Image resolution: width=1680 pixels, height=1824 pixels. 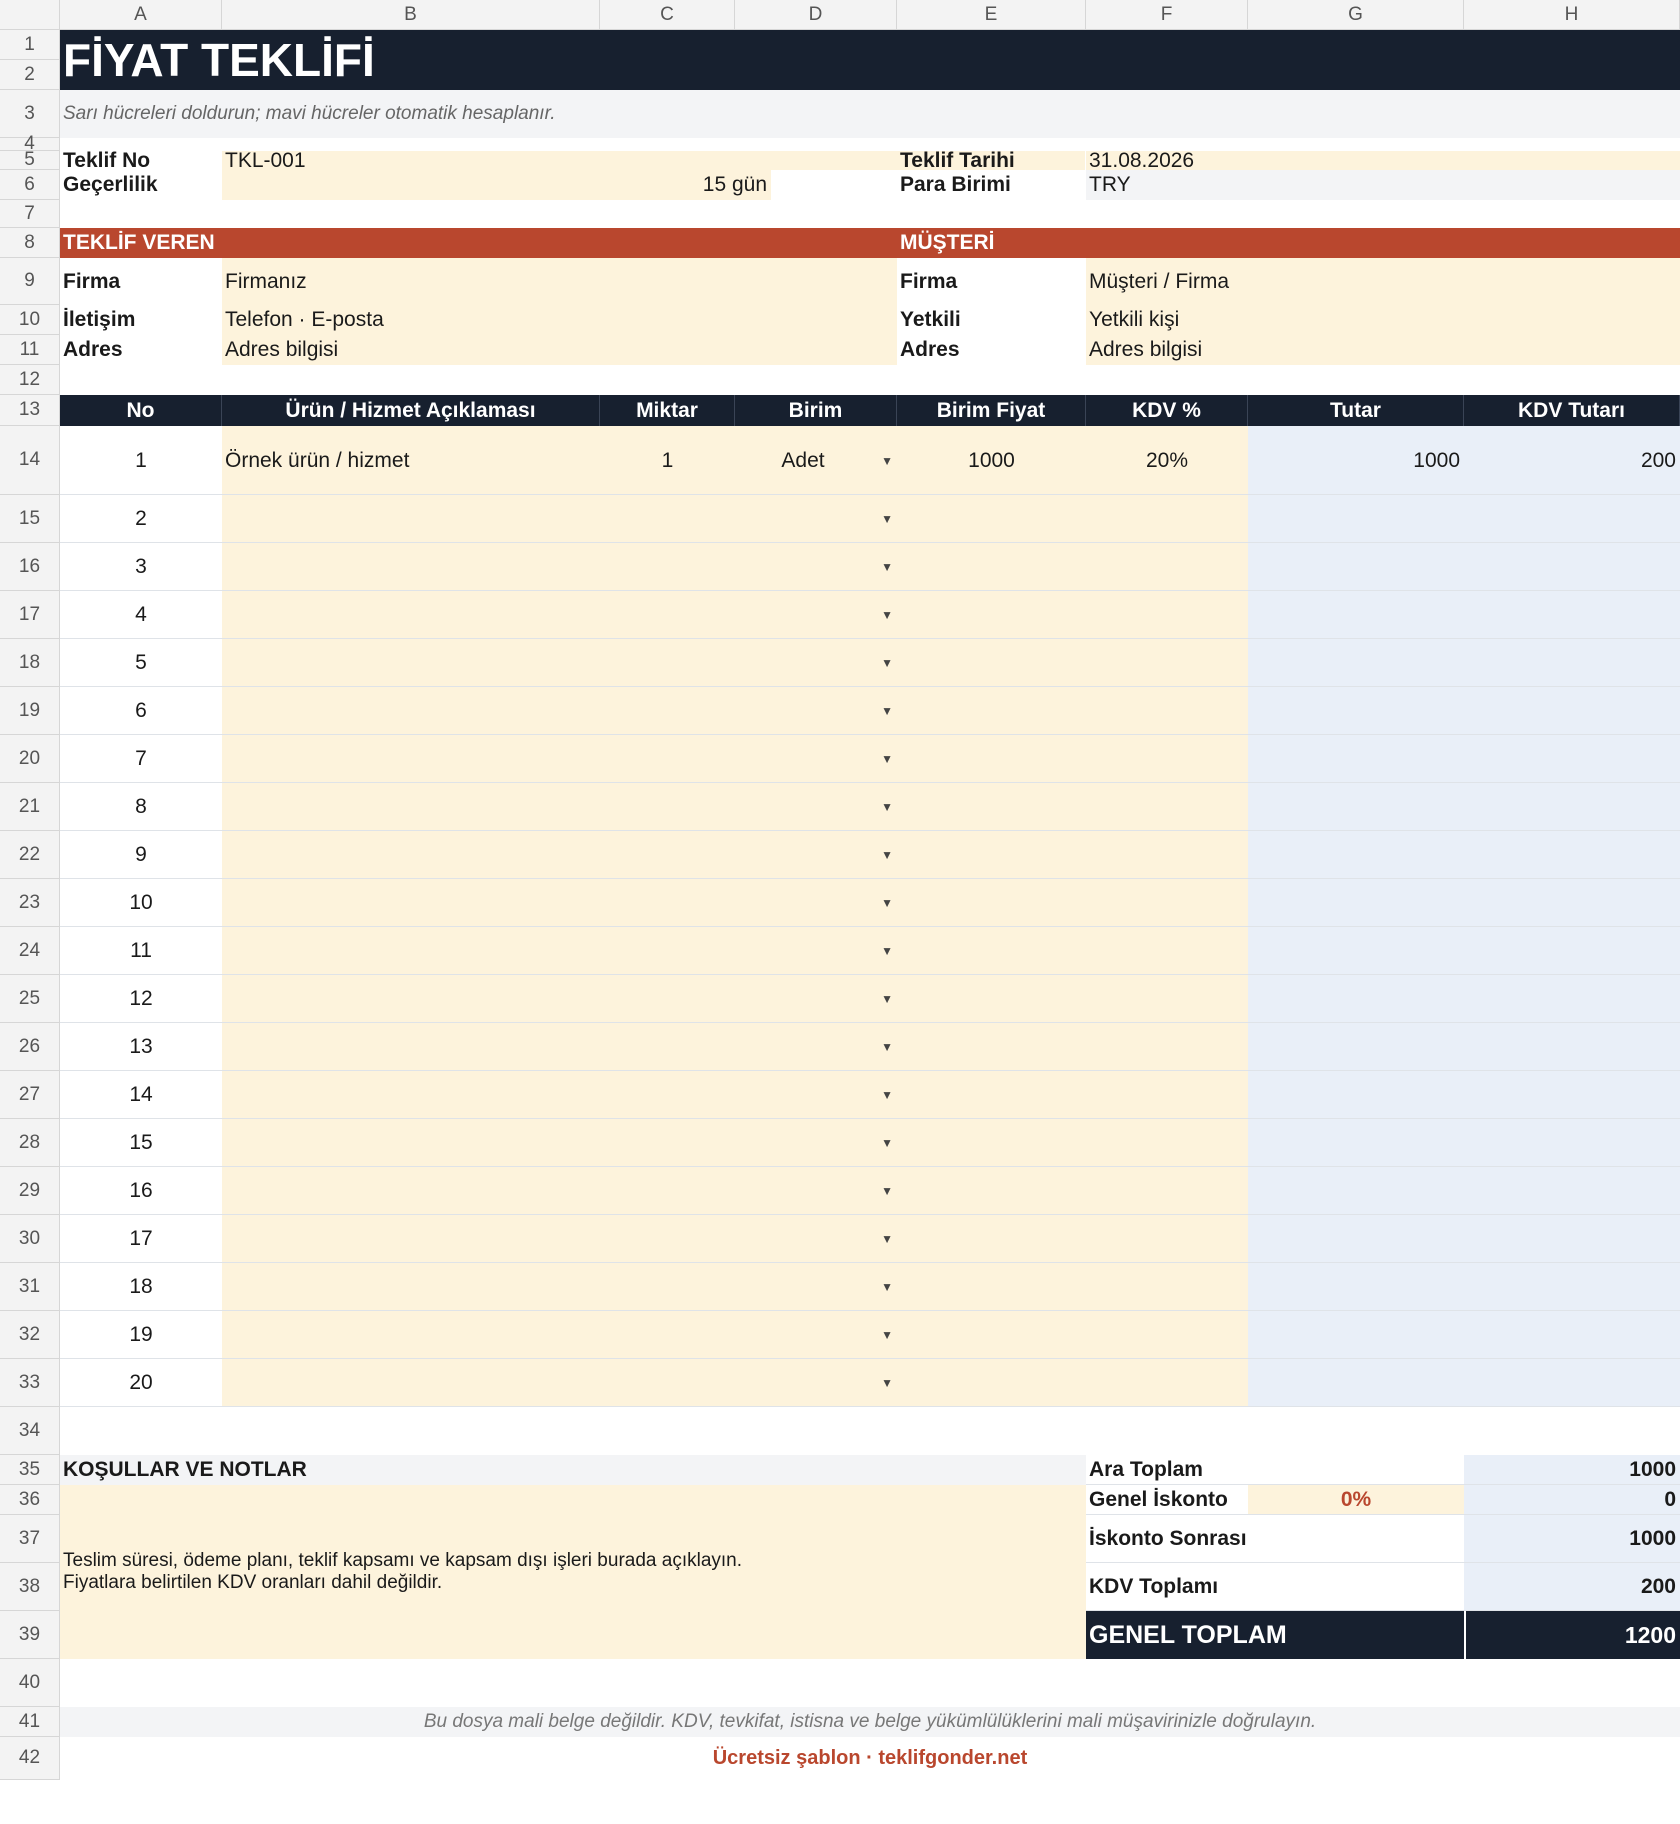 What do you see at coordinates (30, 243) in the screenshot?
I see `row-header: 8` at bounding box center [30, 243].